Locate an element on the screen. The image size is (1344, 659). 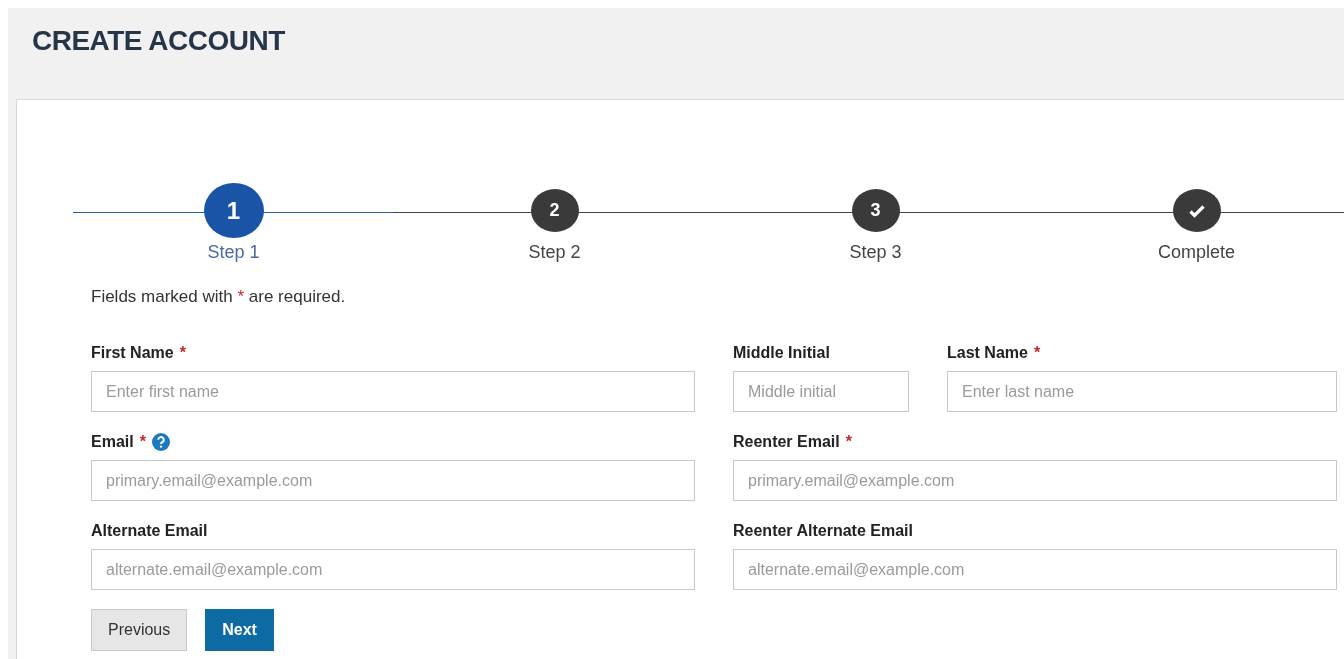
step-label: Step 3 is located at coordinates (875, 252).